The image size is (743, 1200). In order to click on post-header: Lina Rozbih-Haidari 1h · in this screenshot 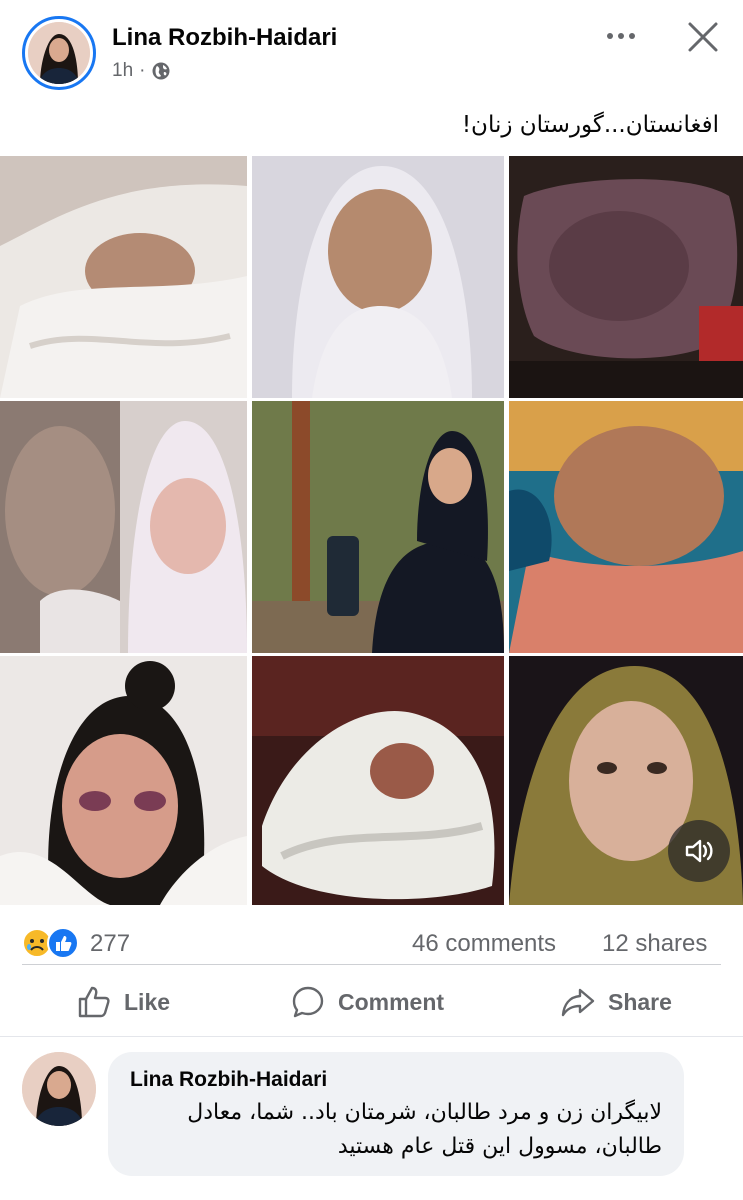, I will do `click(371, 47)`.